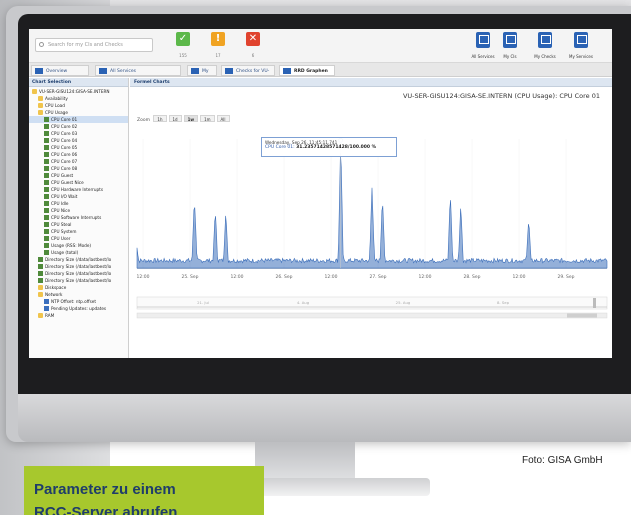  Describe the element at coordinates (191, 118) in the screenshot. I see `zoom-1w-button: 1w` at that location.